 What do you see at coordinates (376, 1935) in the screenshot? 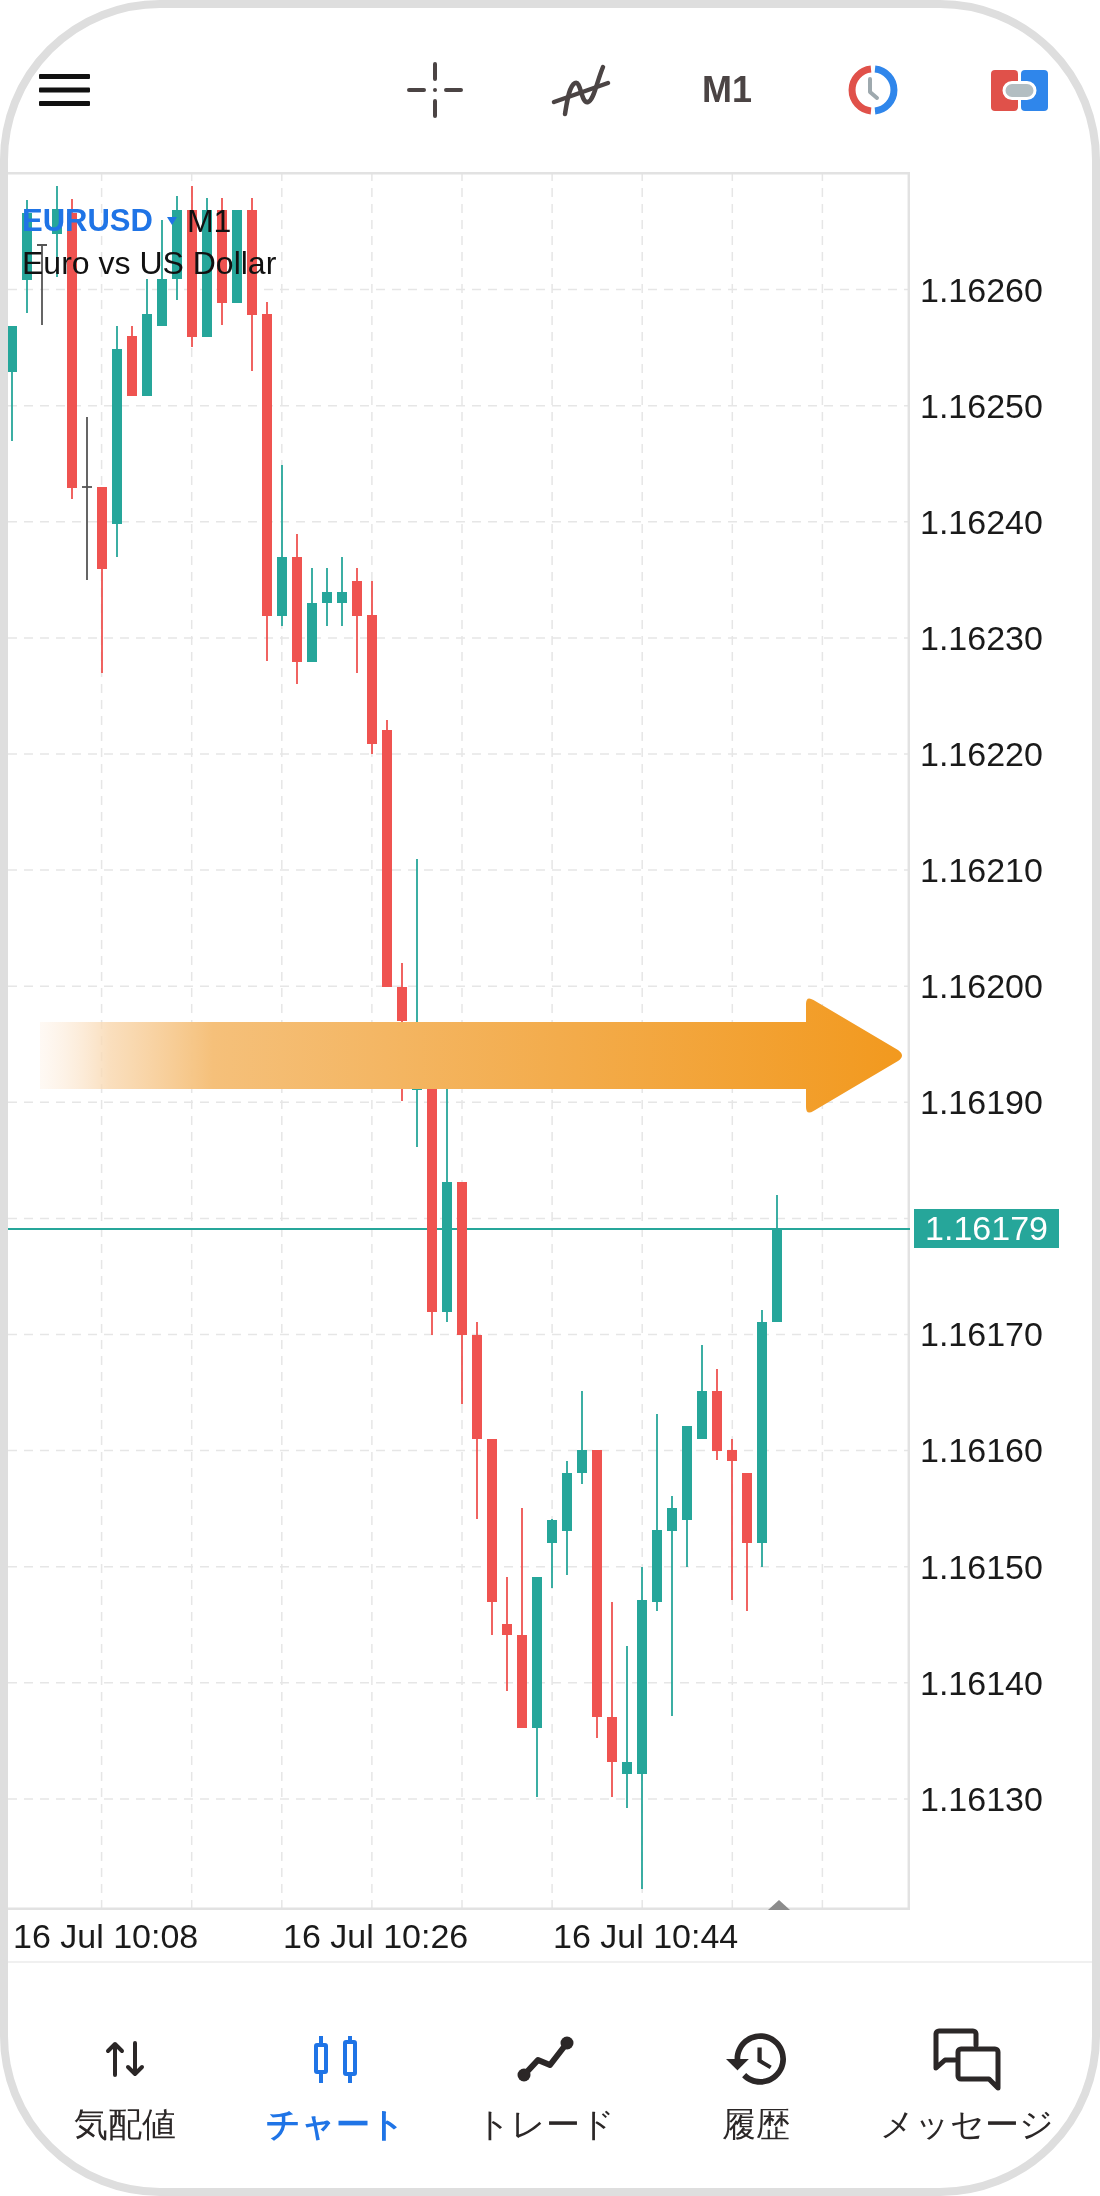
I see `time-label: 16 Jul 10:26` at bounding box center [376, 1935].